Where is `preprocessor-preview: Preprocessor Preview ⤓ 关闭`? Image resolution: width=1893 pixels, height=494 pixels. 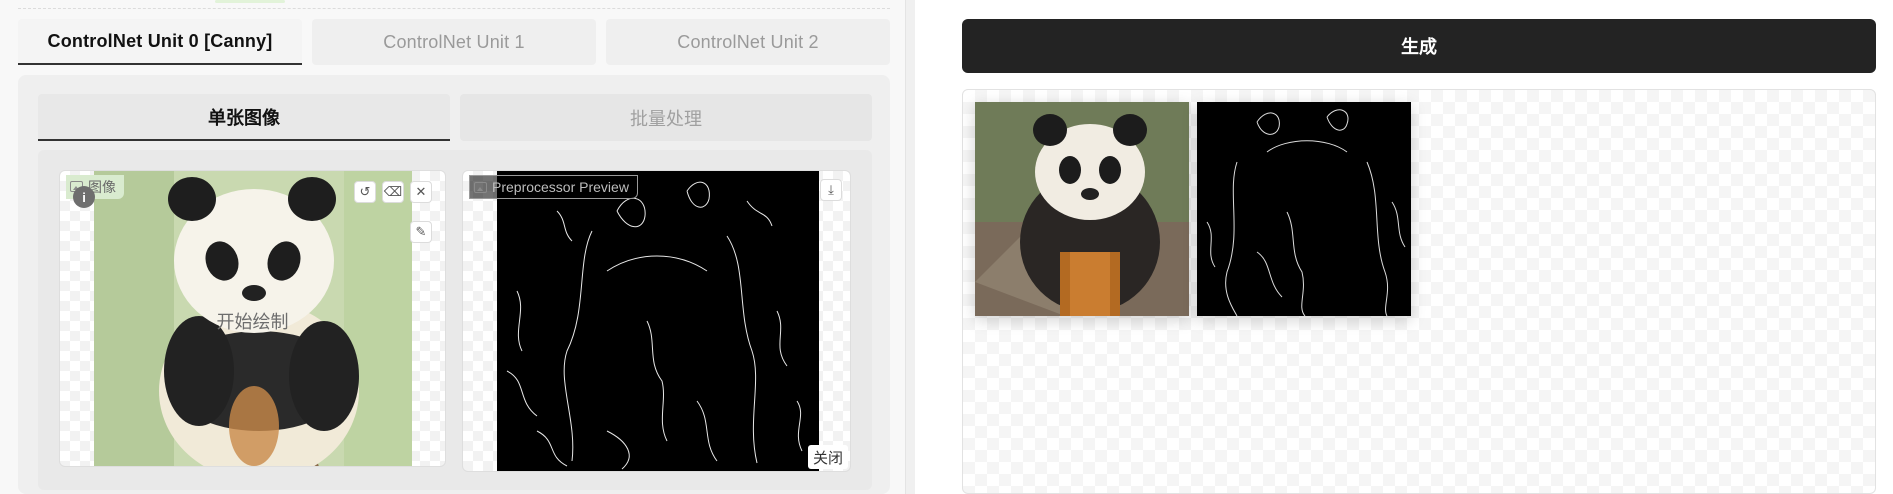
preprocessor-preview: Preprocessor Preview ⤓ 关闭 is located at coordinates (656, 321).